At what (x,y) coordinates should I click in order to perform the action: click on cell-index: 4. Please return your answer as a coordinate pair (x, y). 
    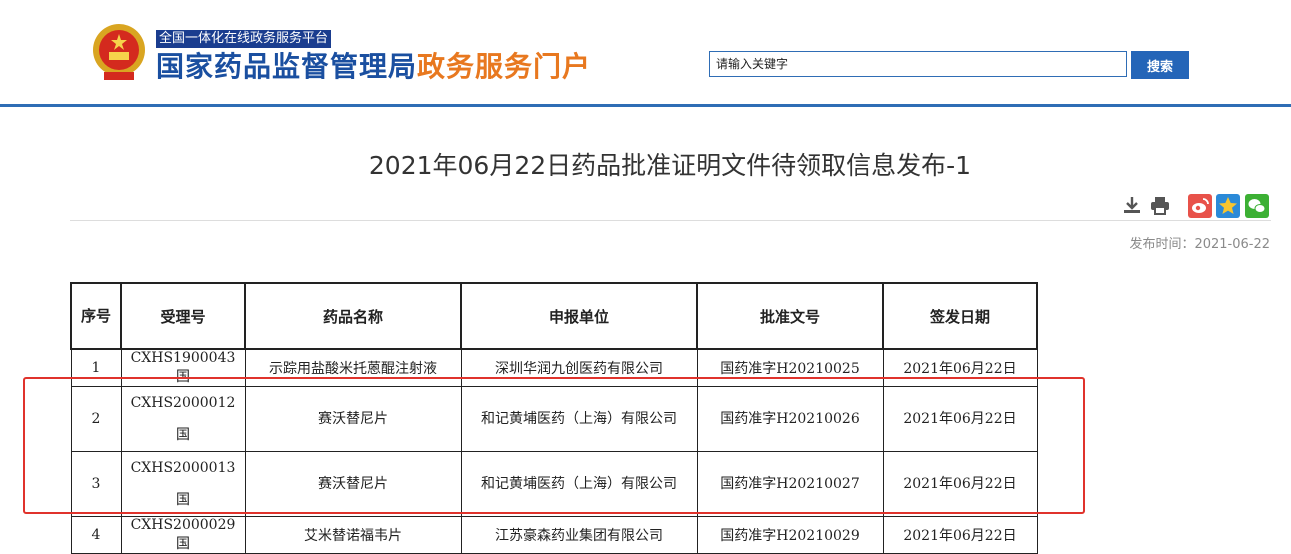
    Looking at the image, I should click on (96, 535).